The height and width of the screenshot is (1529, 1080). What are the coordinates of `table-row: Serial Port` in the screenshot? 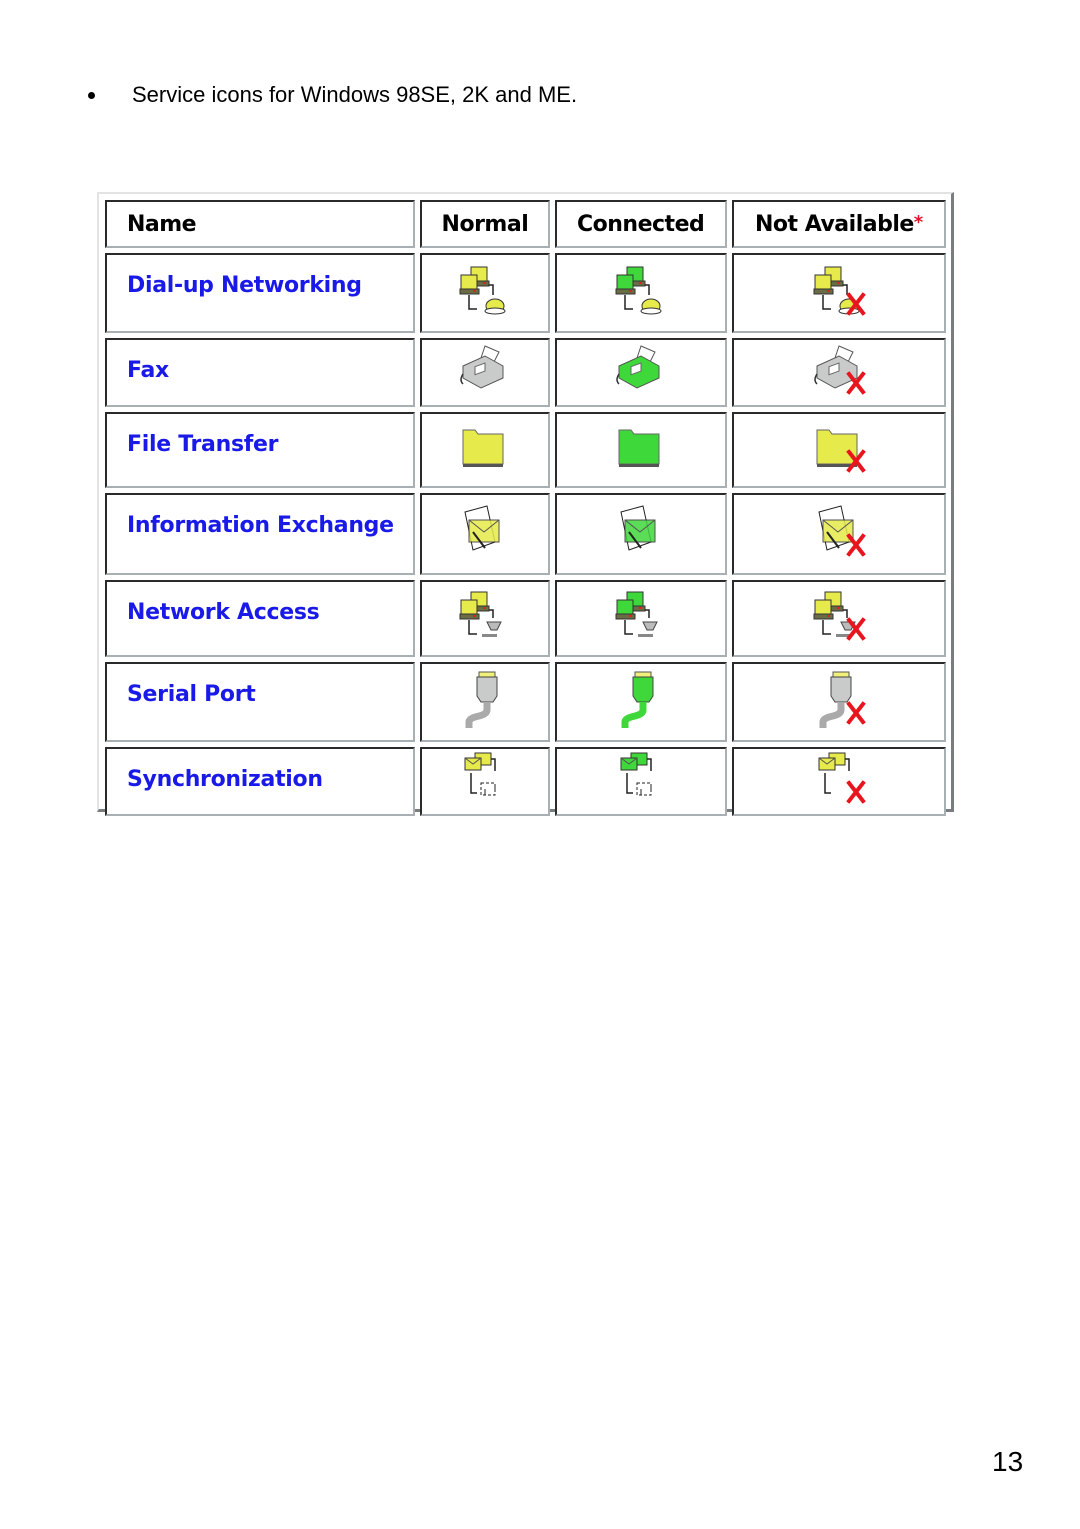 It's located at (525, 702).